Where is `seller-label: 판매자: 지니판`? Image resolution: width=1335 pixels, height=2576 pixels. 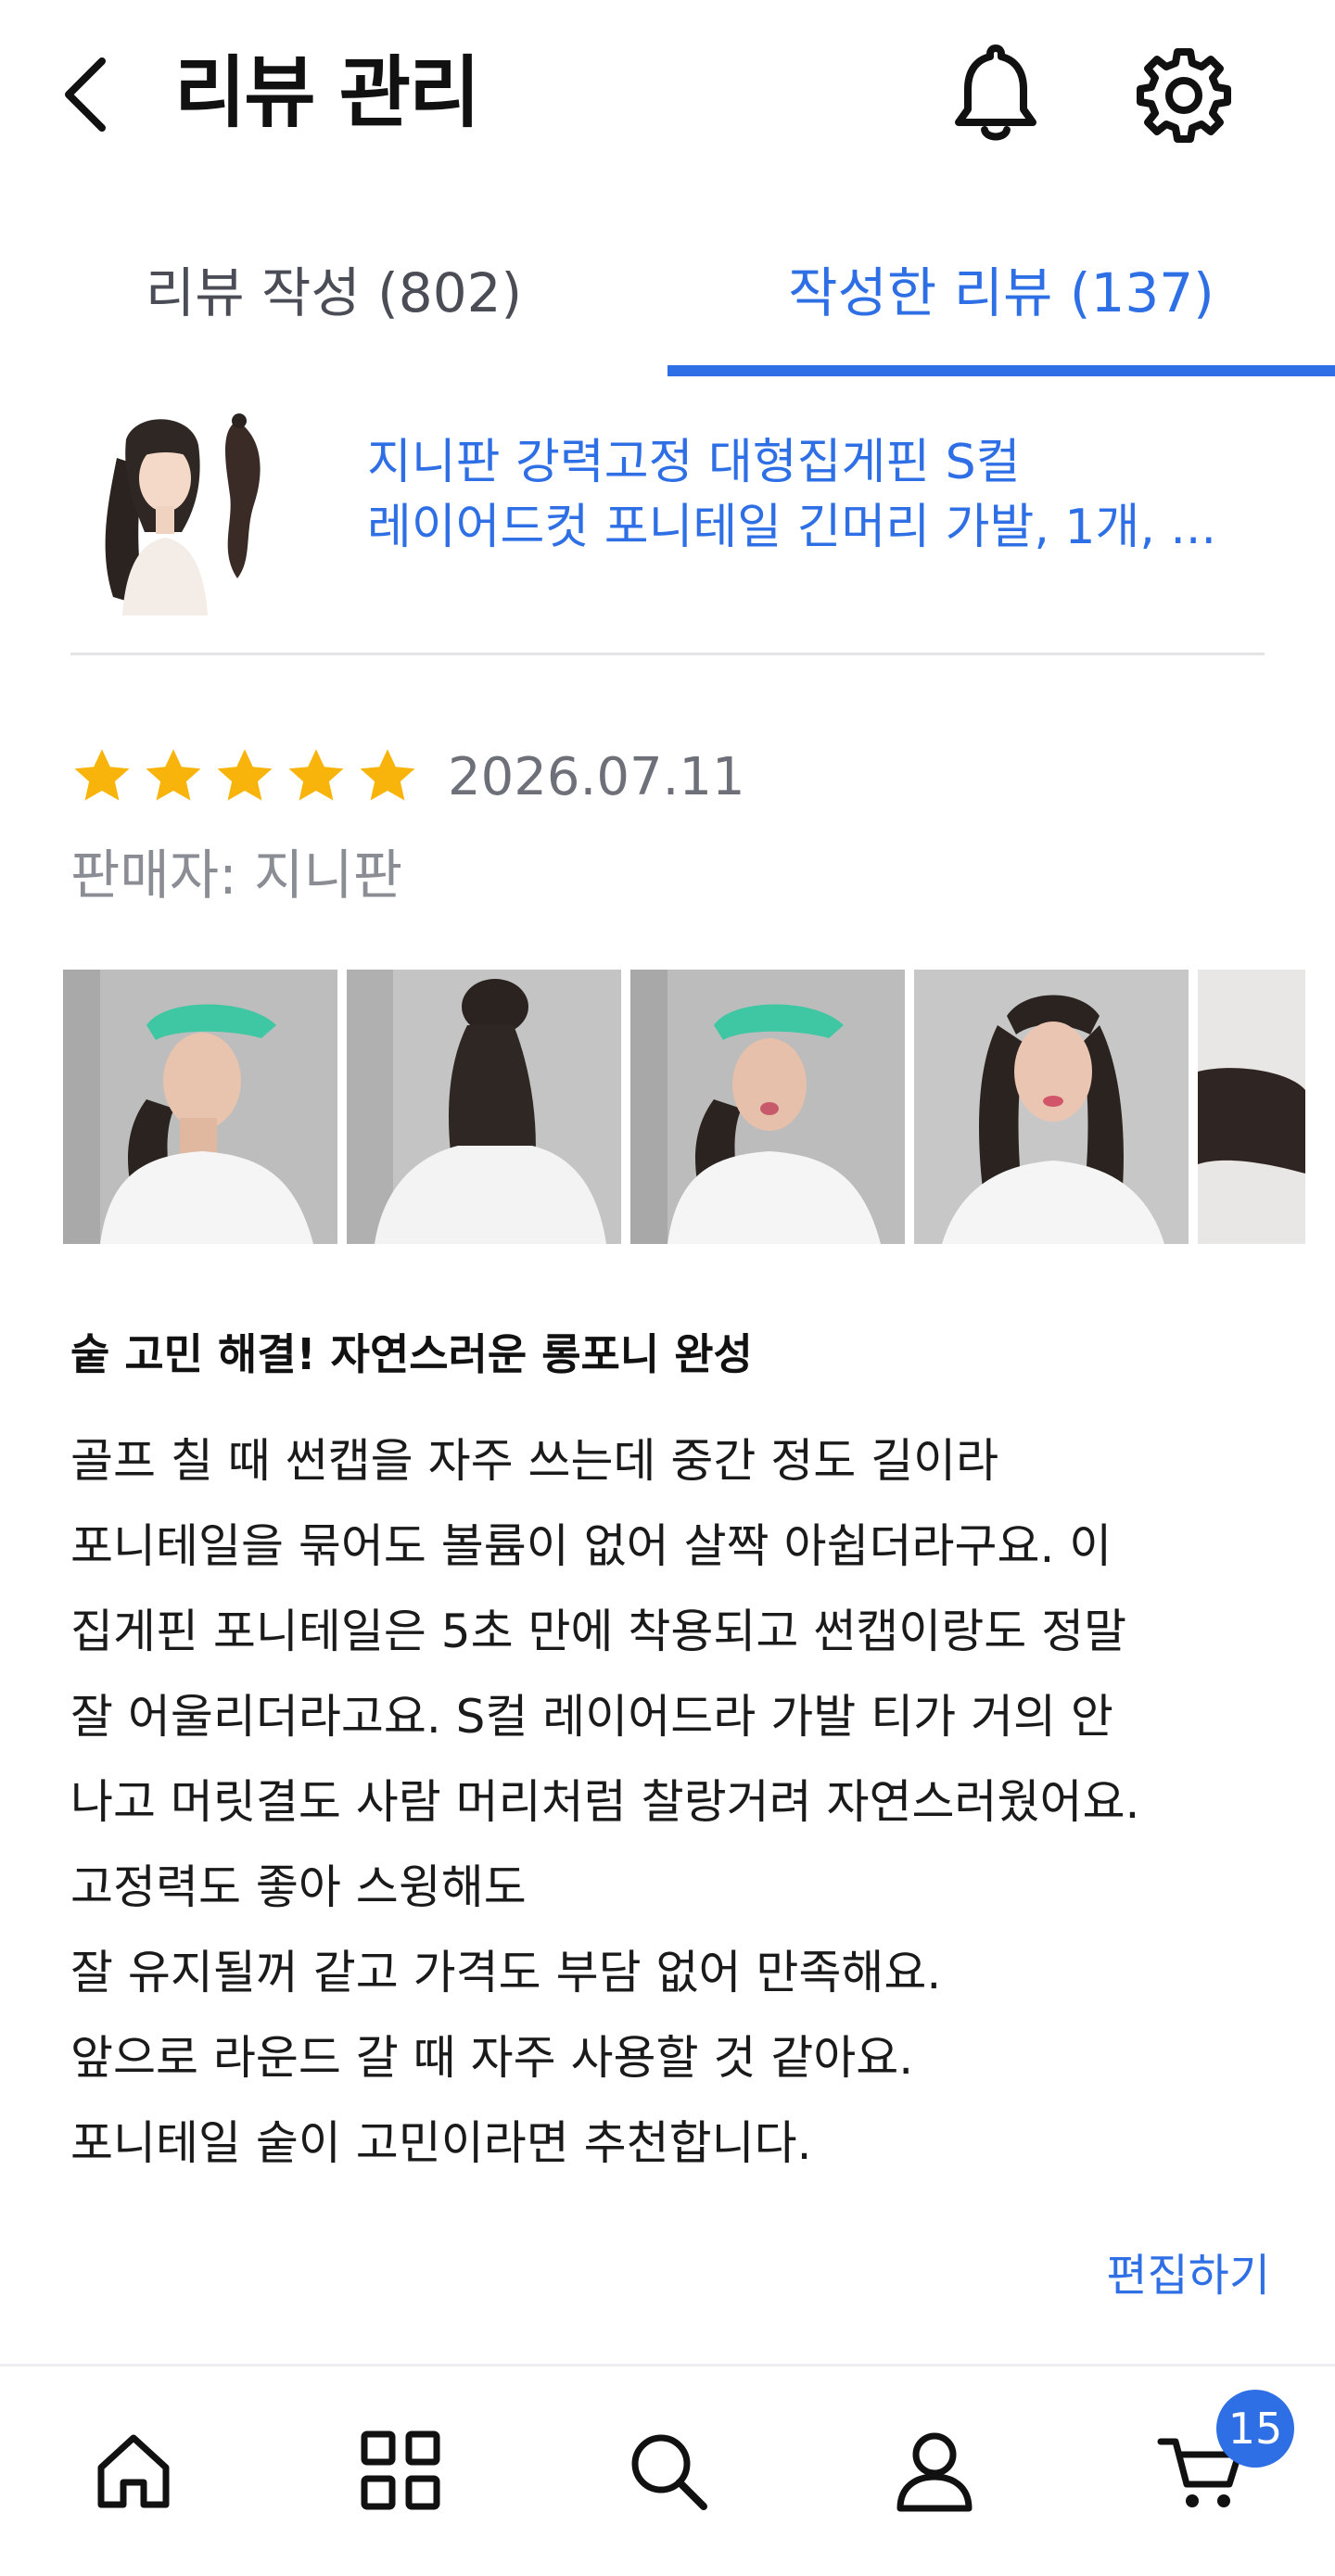
seller-label: 판매자: 지니판 is located at coordinates (236, 875).